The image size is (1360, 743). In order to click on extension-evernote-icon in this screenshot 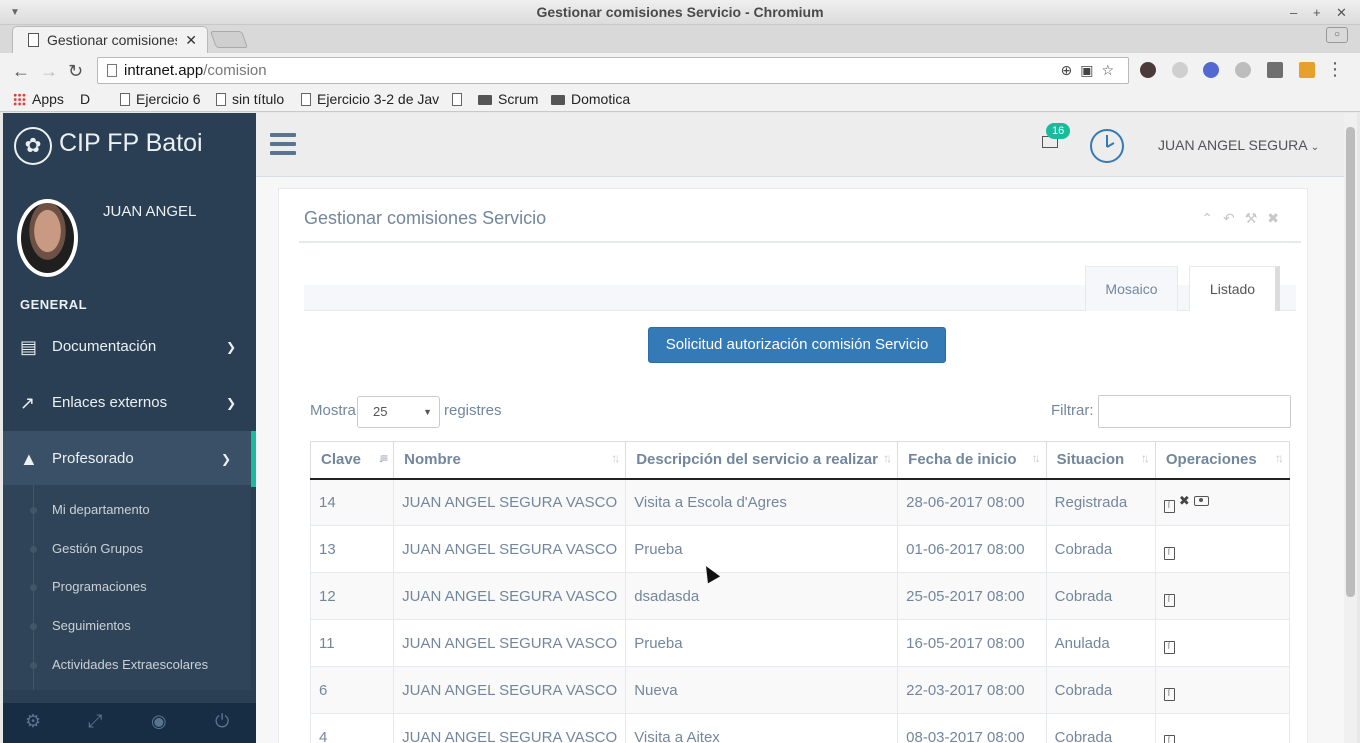, I will do `click(1148, 70)`.